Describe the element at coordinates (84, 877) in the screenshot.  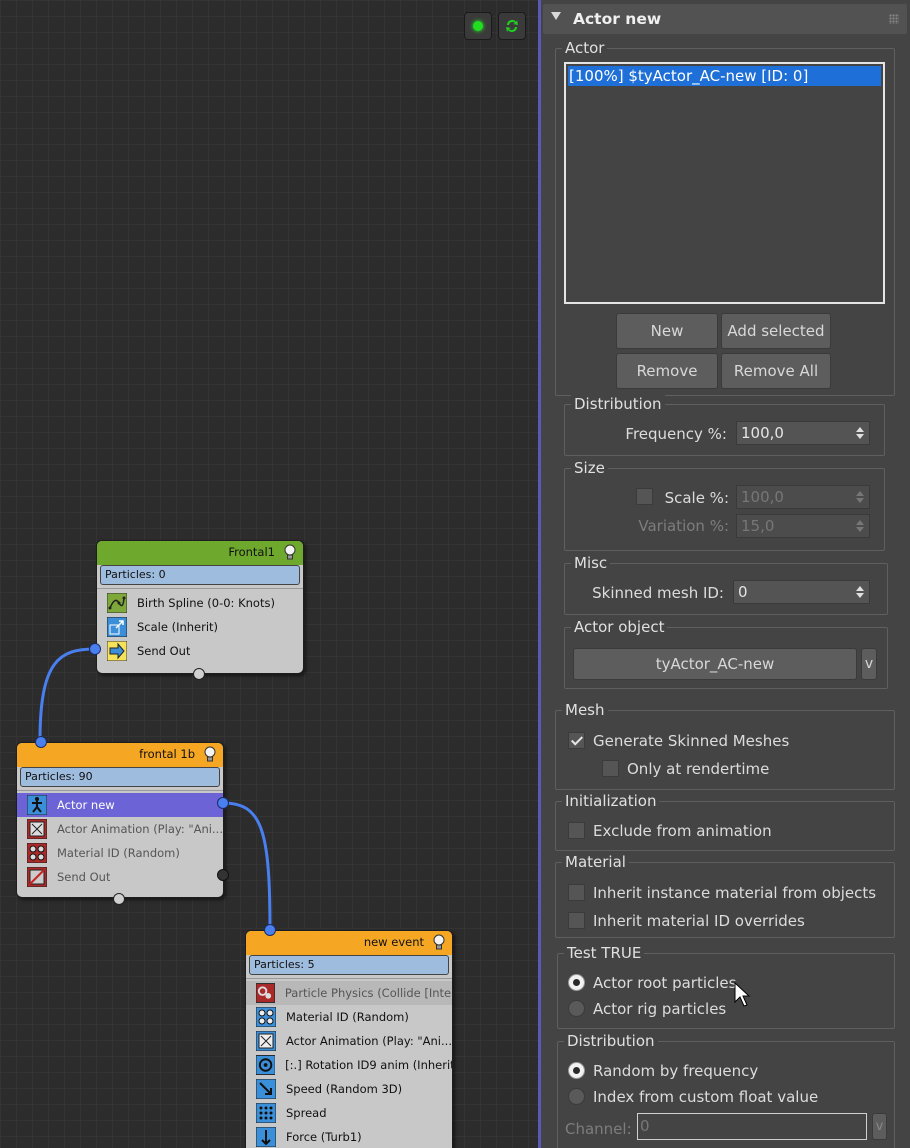
I see `operator-label: Send Out` at that location.